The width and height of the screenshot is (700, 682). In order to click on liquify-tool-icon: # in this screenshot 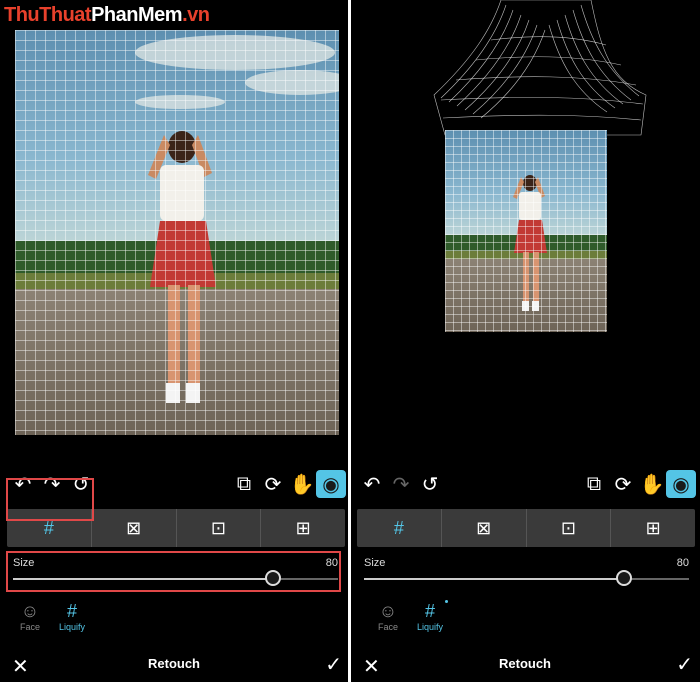, I will do `click(399, 528)`.